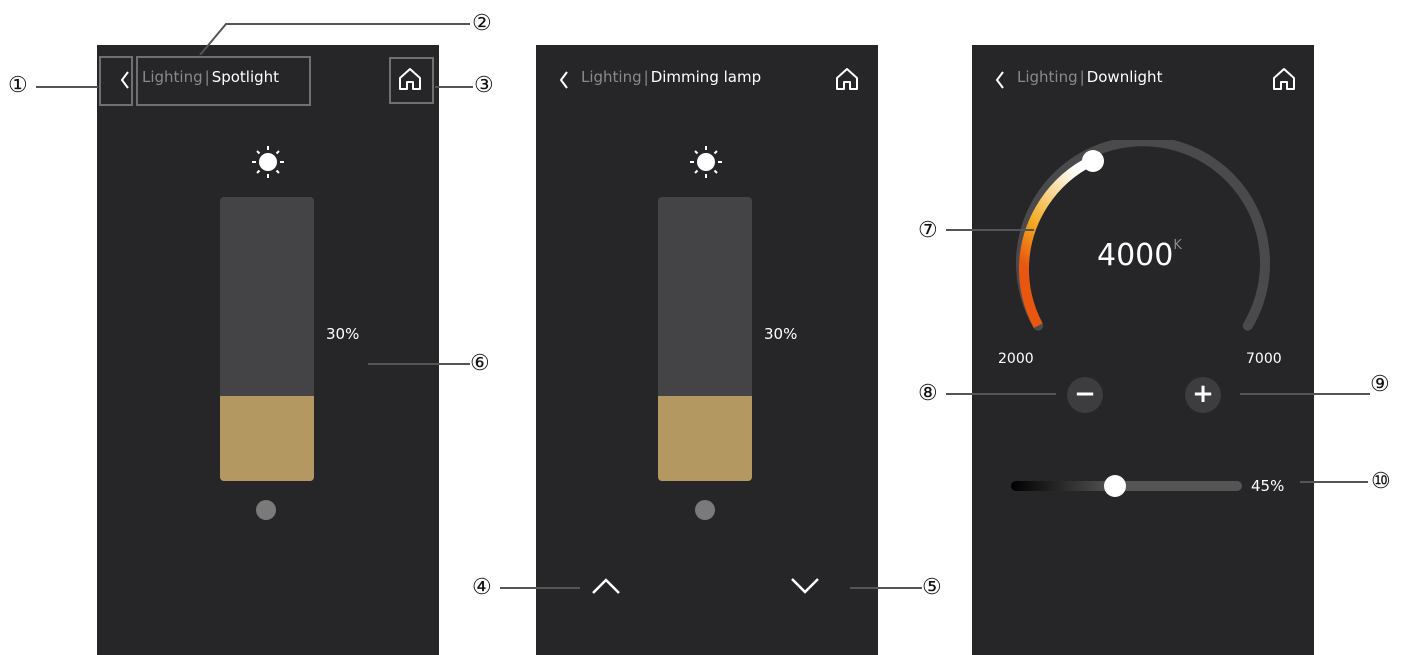 The width and height of the screenshot is (1408, 655). I want to click on title-highlight, so click(223, 81).